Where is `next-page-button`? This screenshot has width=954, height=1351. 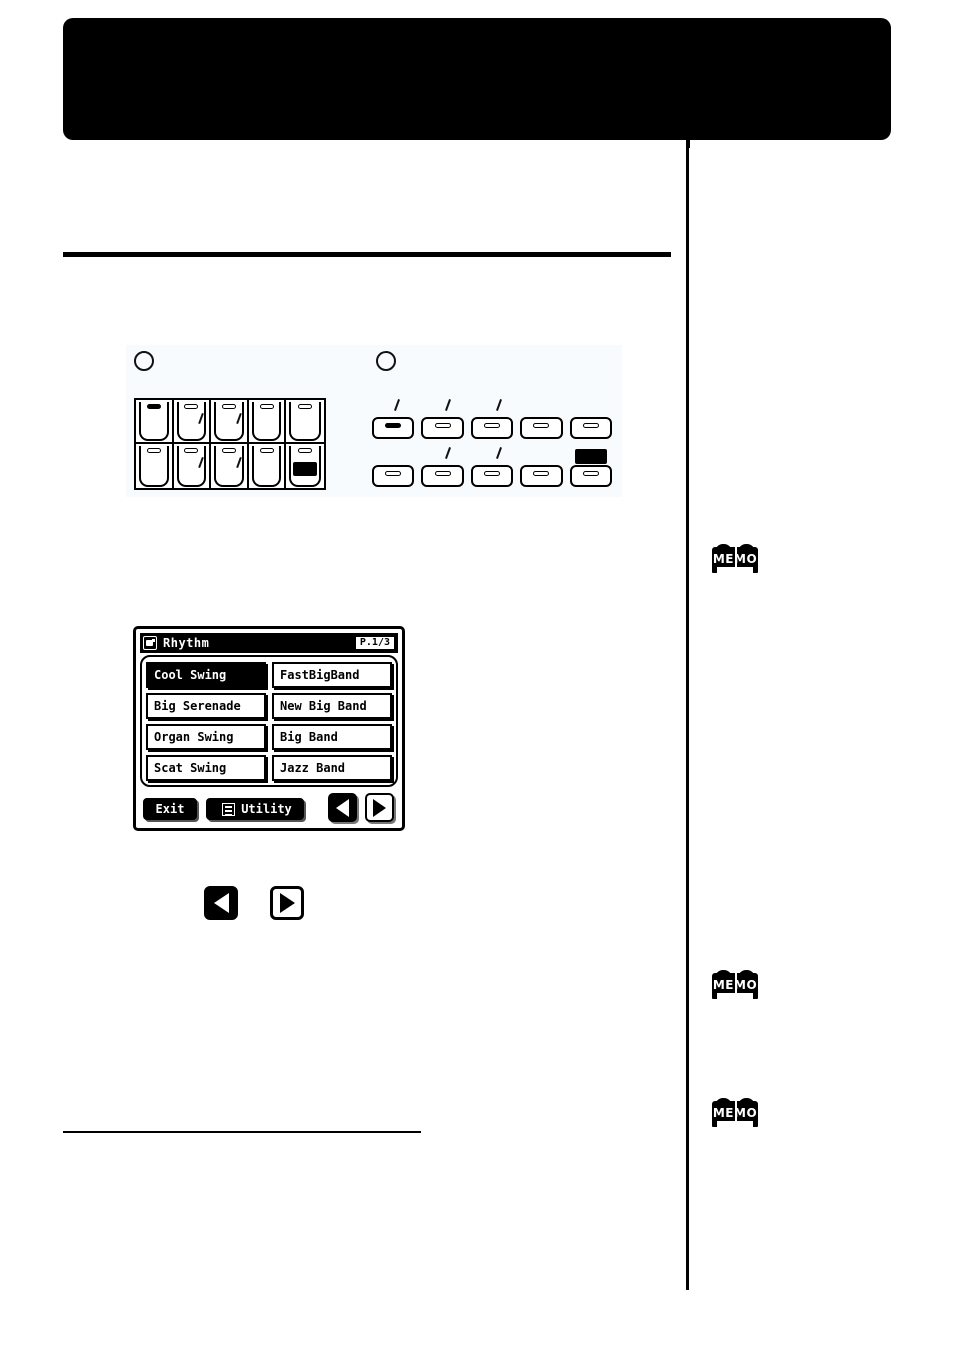
next-page-button is located at coordinates (379, 807).